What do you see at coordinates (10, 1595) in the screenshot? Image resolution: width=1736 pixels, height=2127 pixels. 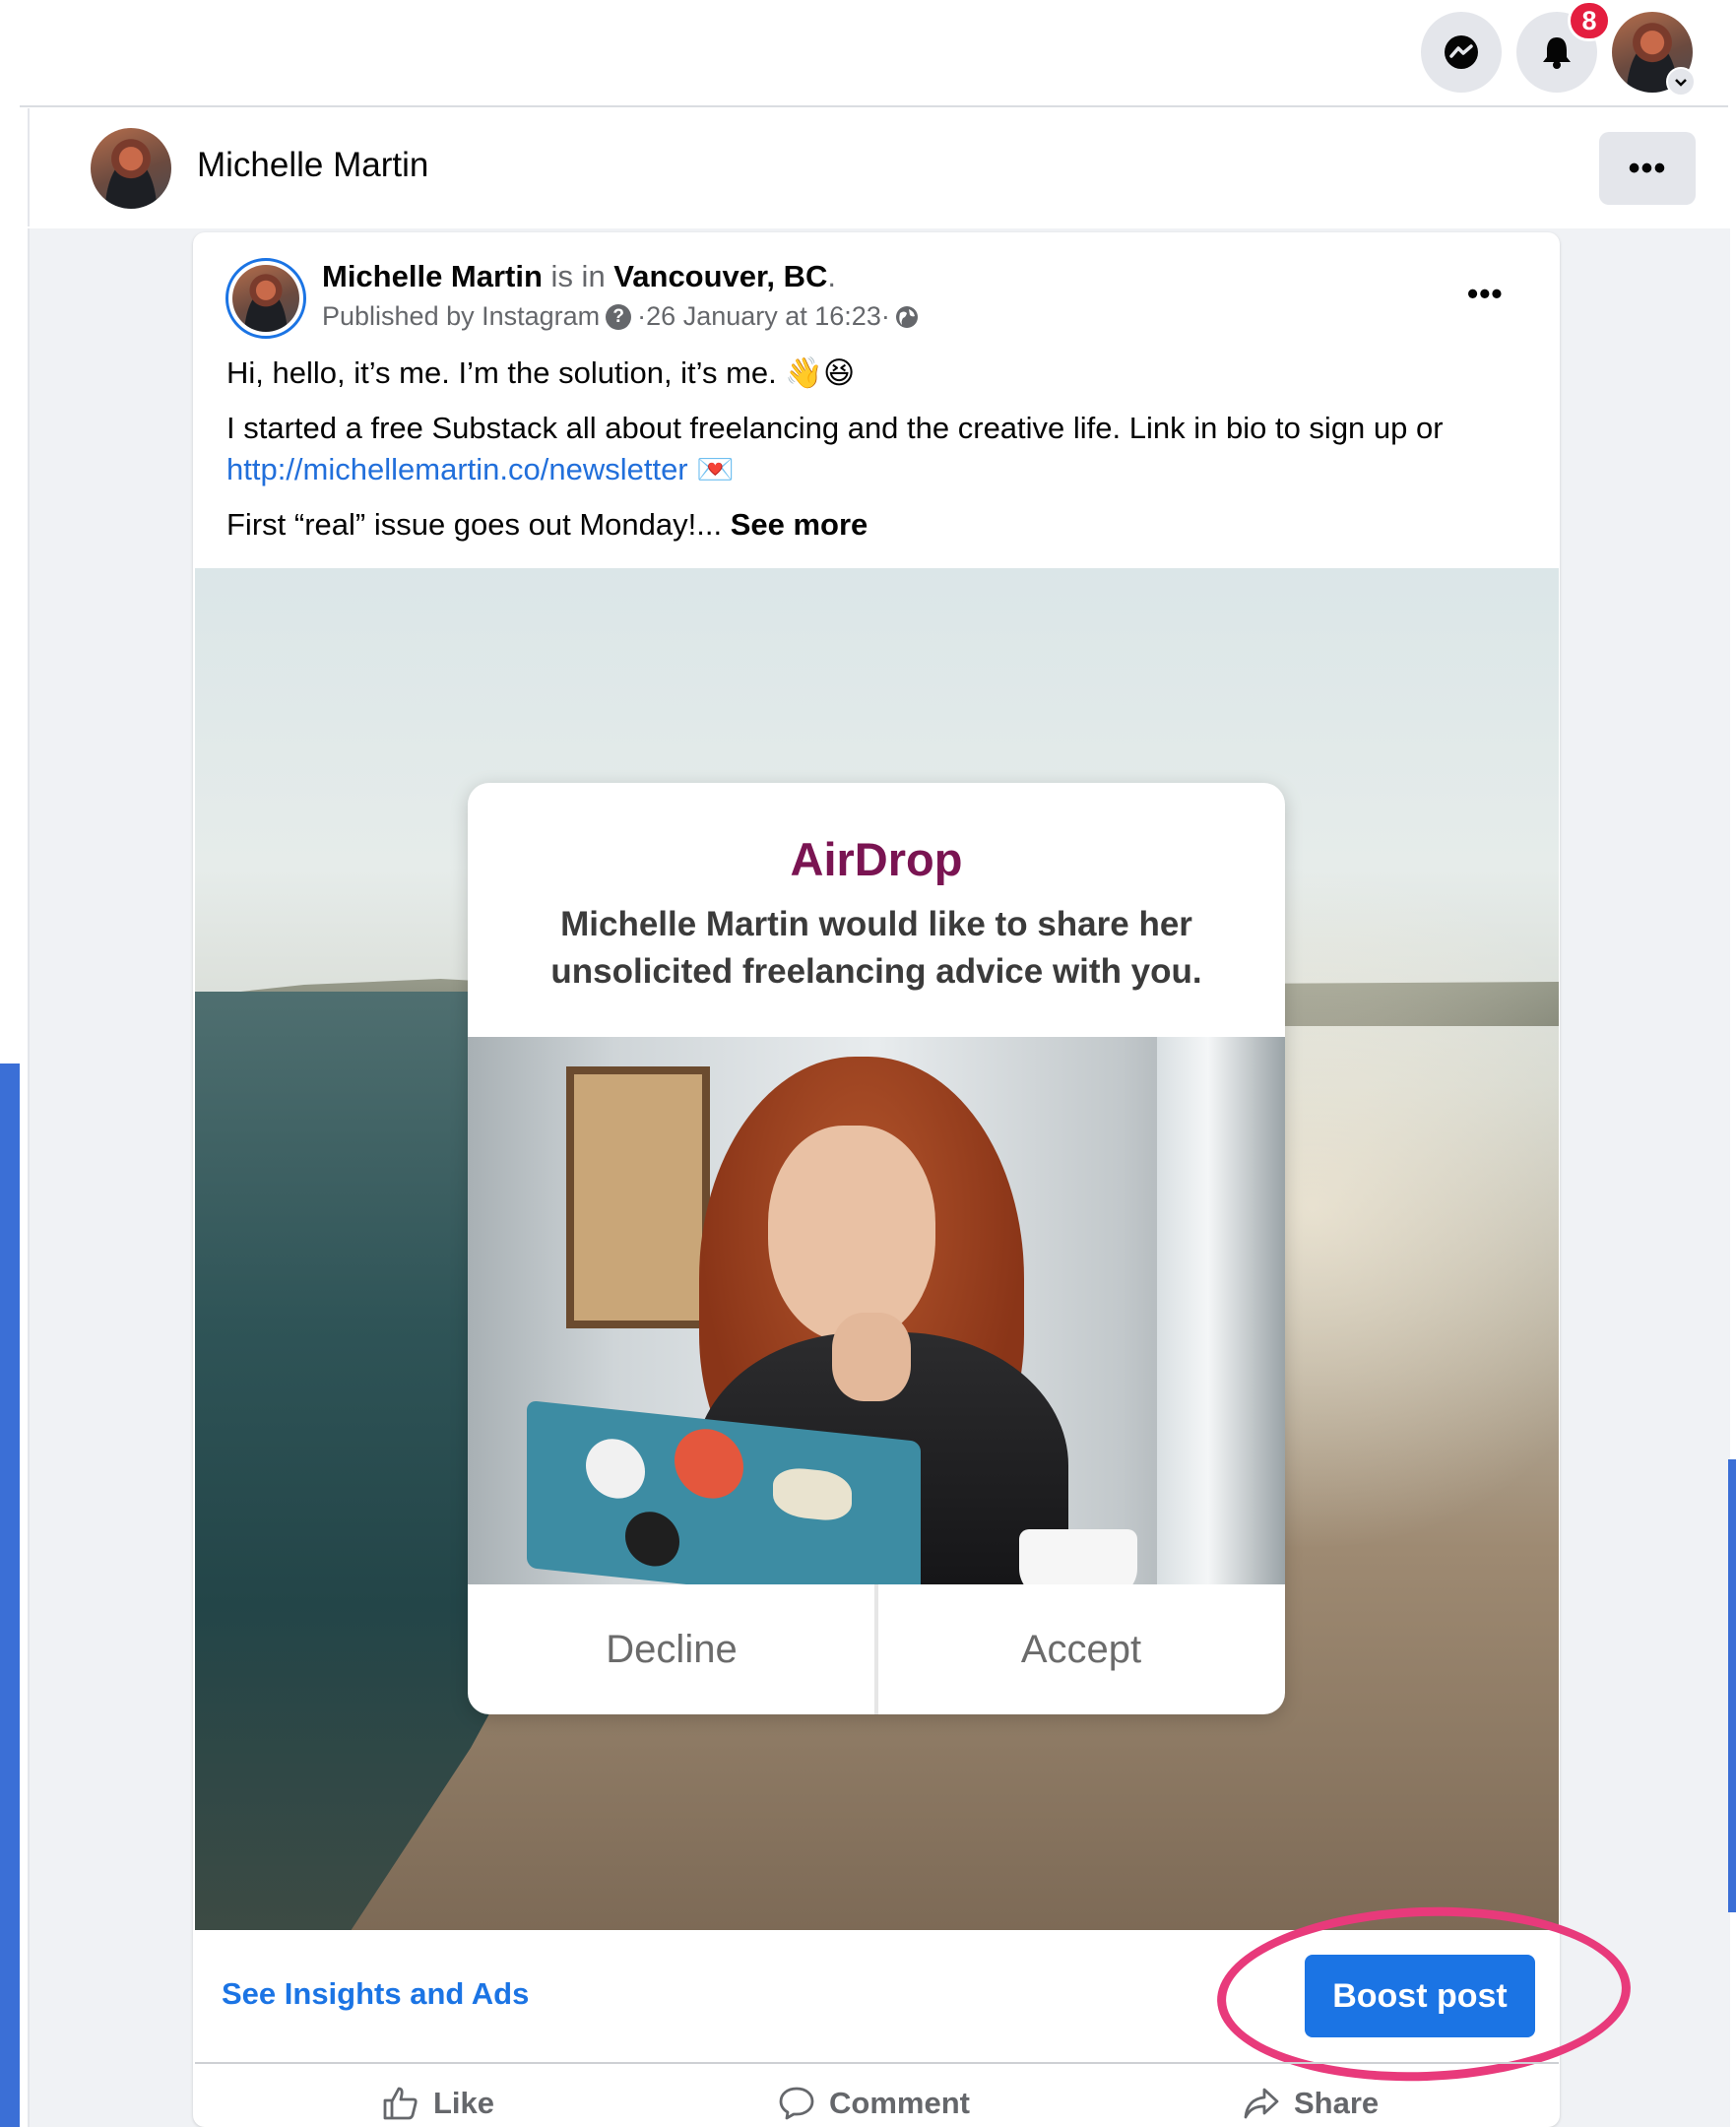 I see `left-edge-strip` at bounding box center [10, 1595].